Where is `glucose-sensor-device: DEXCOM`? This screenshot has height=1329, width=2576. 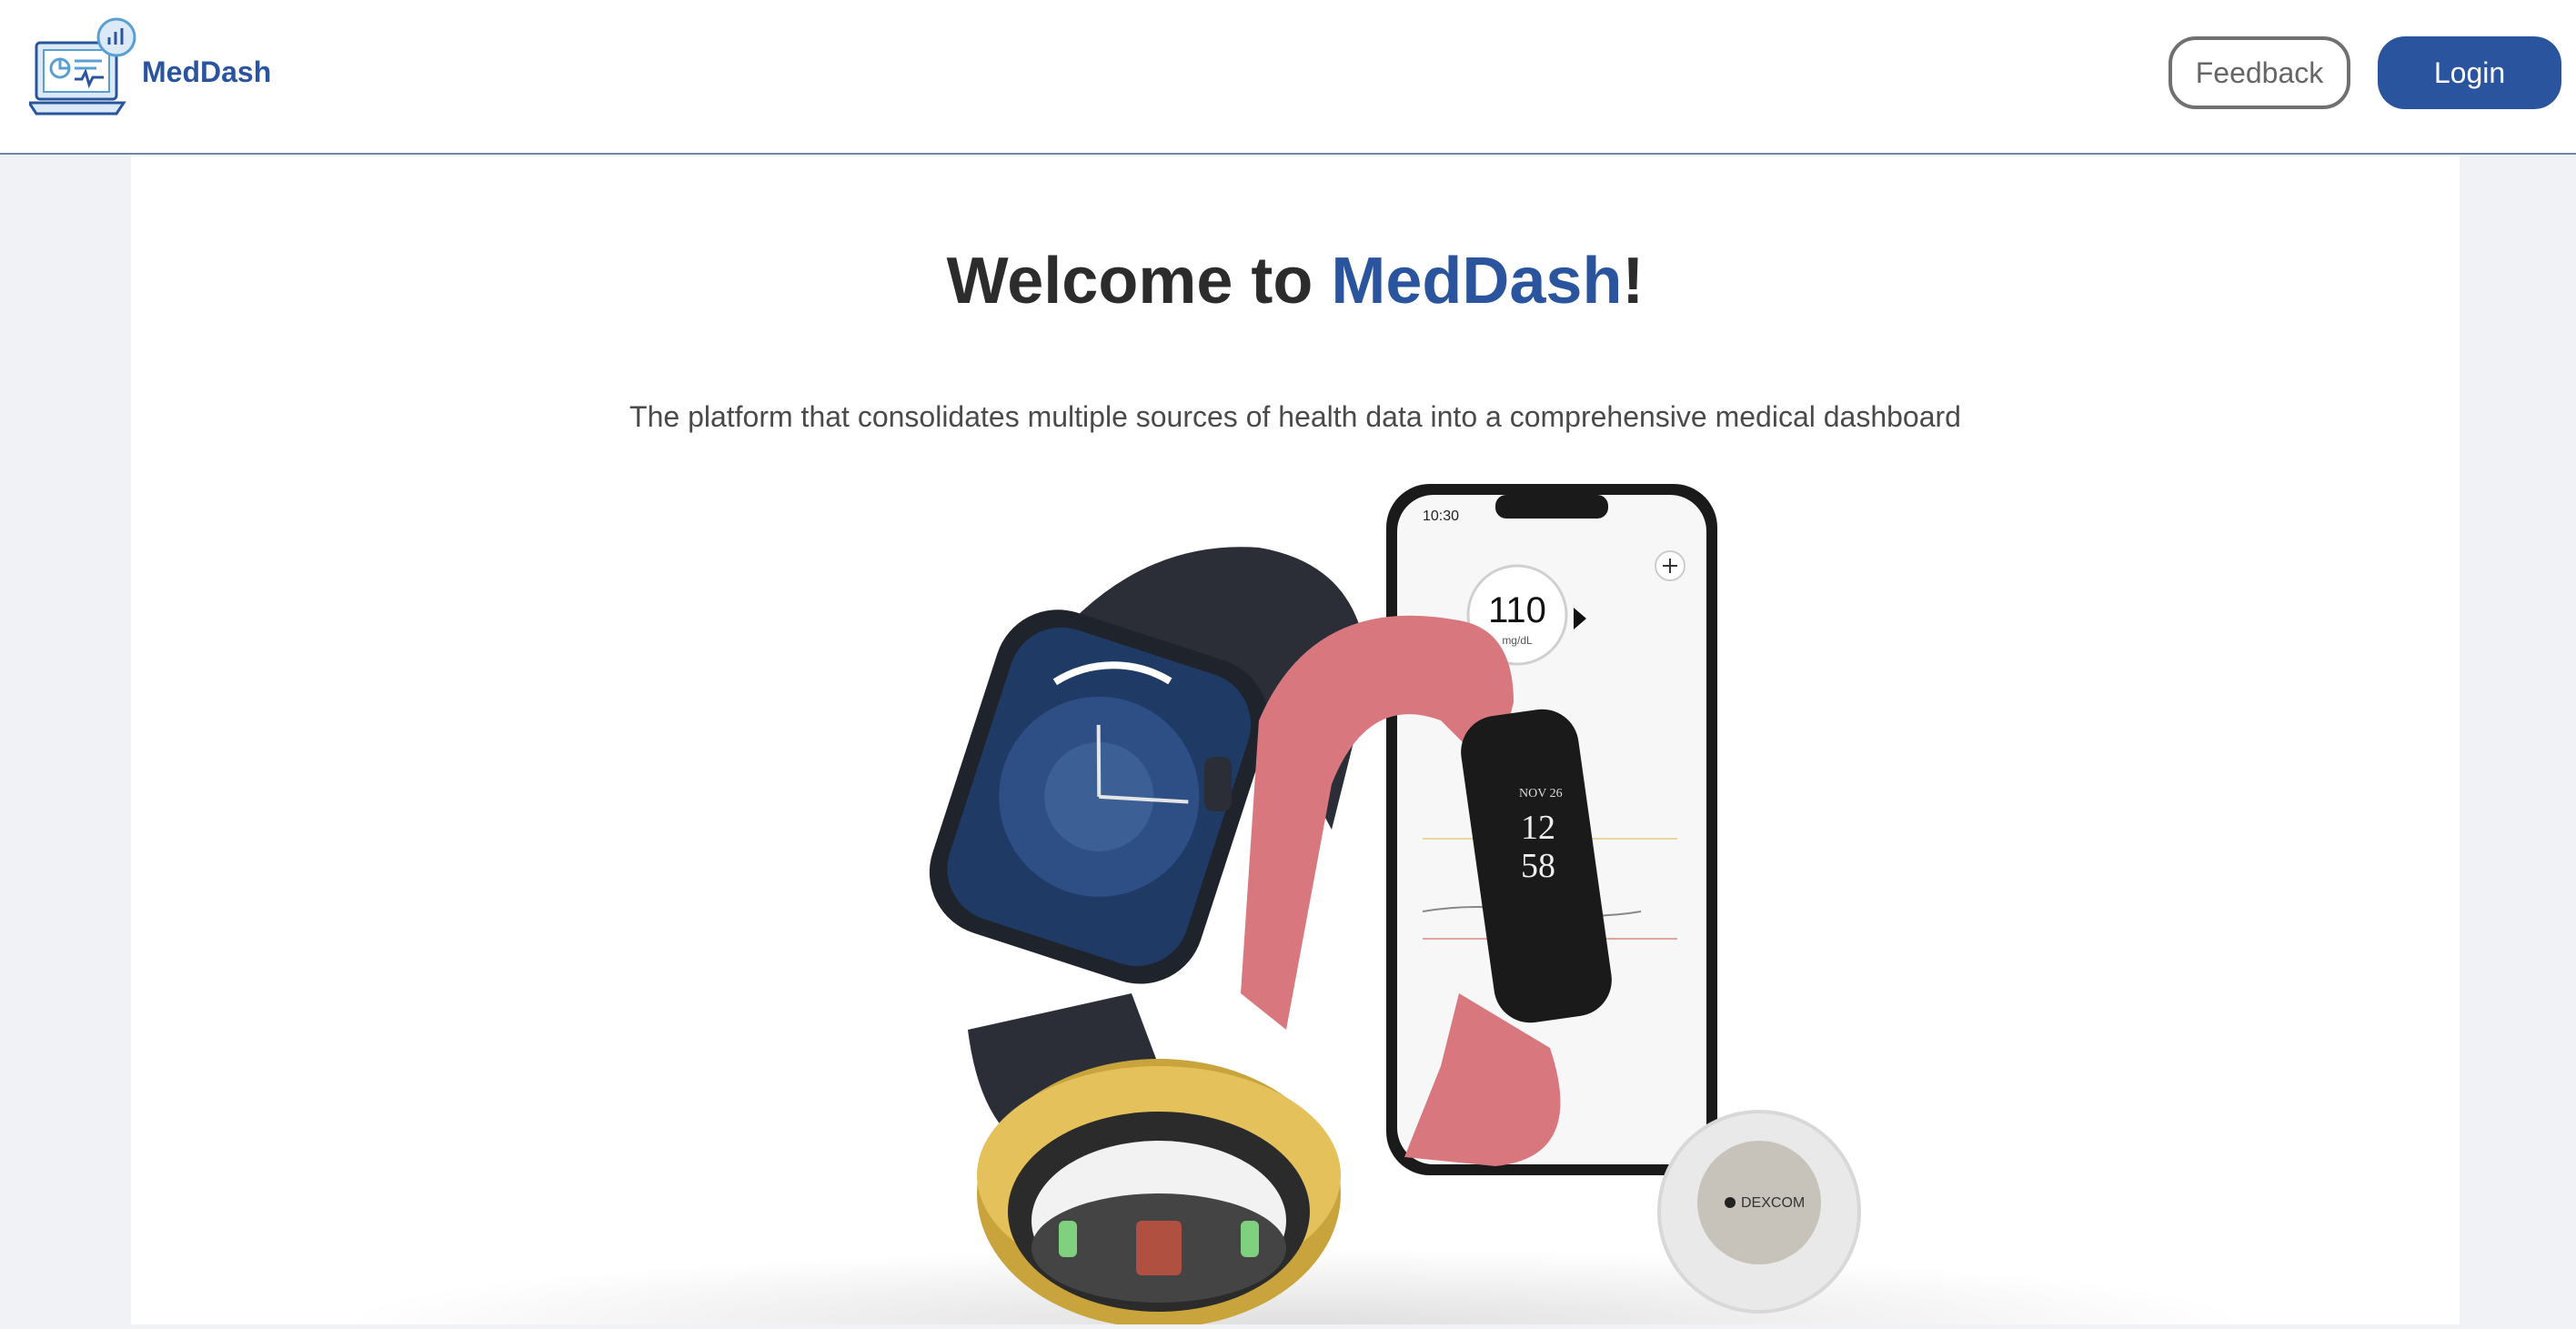 glucose-sensor-device: DEXCOM is located at coordinates (1759, 1212).